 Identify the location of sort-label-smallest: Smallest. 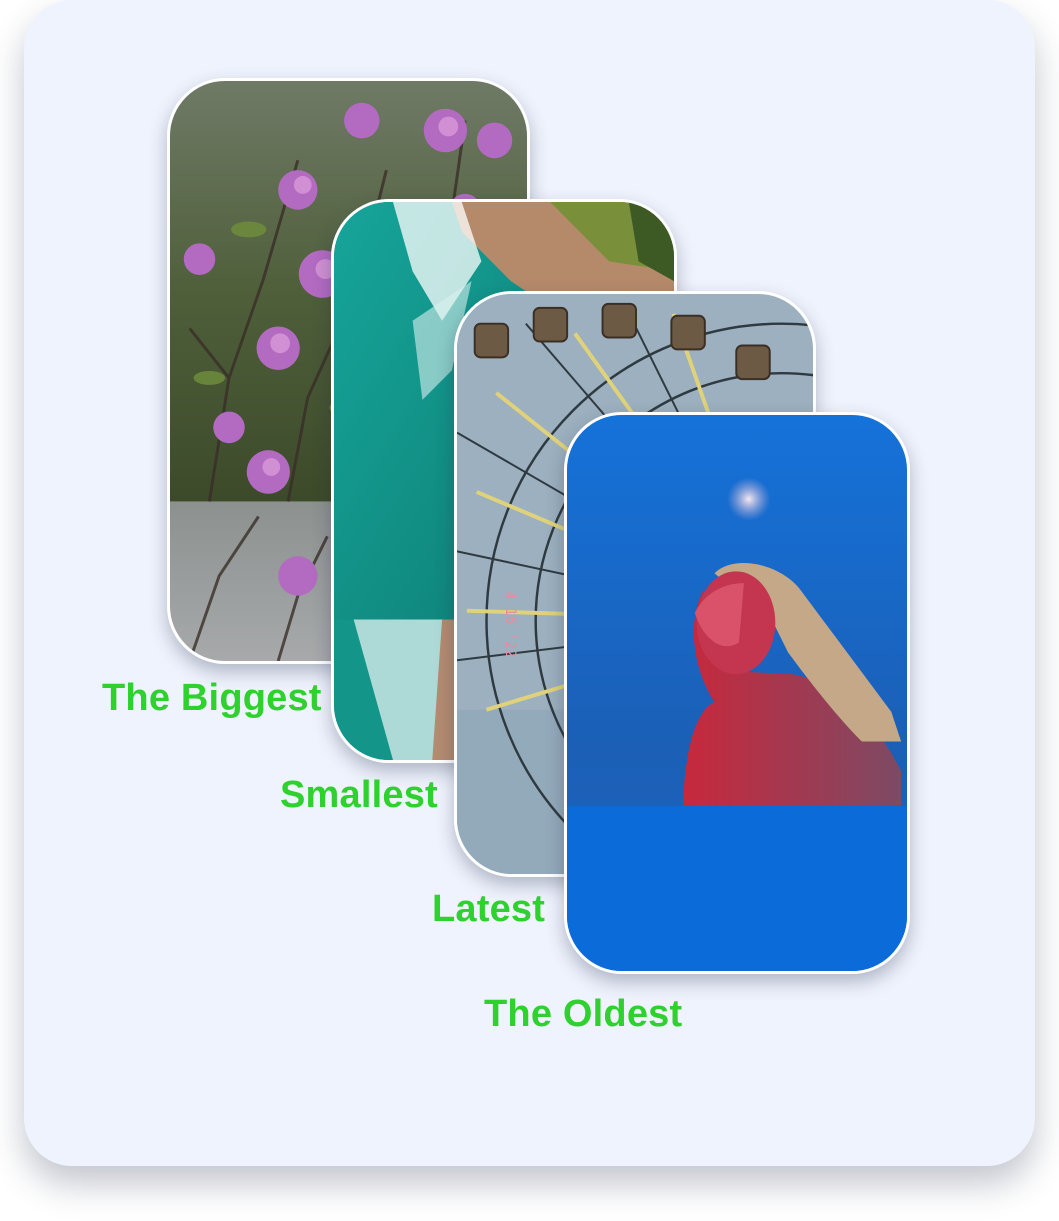
(359, 795).